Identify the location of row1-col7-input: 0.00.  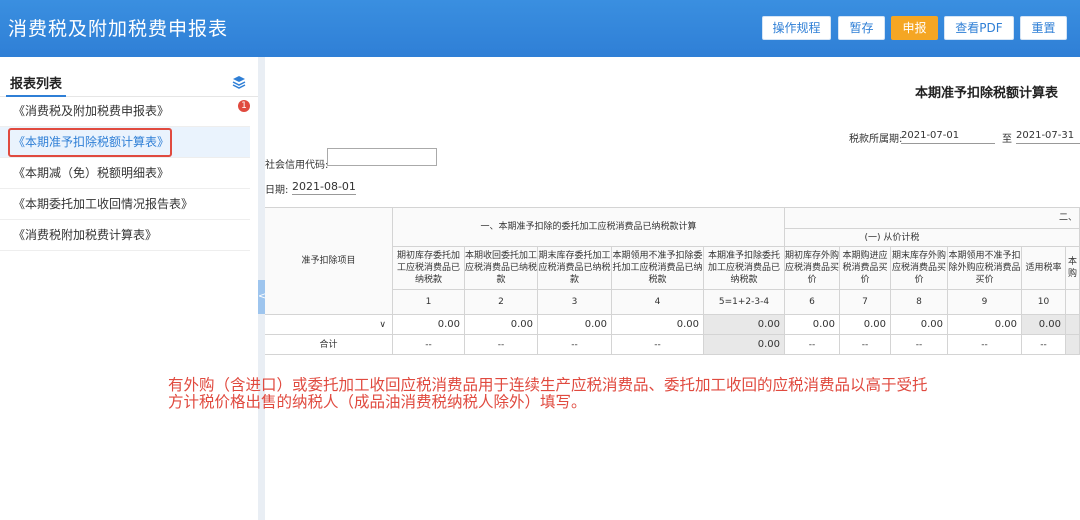
(865, 325).